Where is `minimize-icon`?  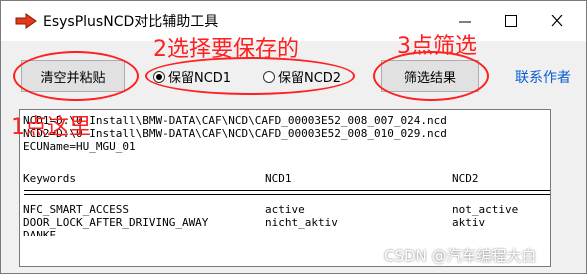 minimize-icon is located at coordinates (465, 22).